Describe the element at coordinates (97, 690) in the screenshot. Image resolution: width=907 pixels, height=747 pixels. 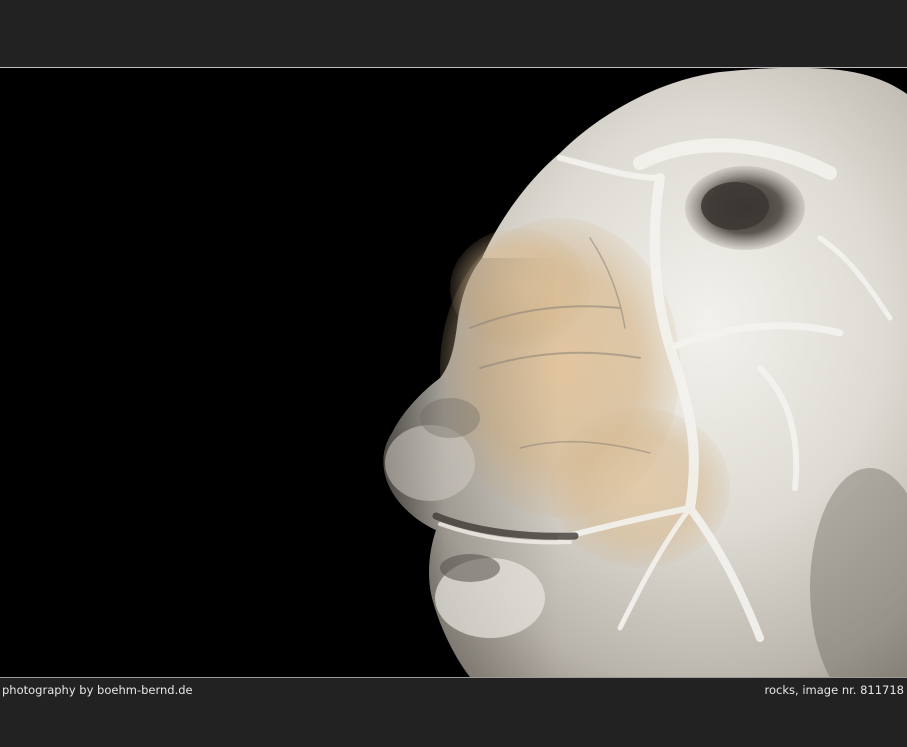
I see `photographer-credit: photography by boehm-bernd.de` at that location.